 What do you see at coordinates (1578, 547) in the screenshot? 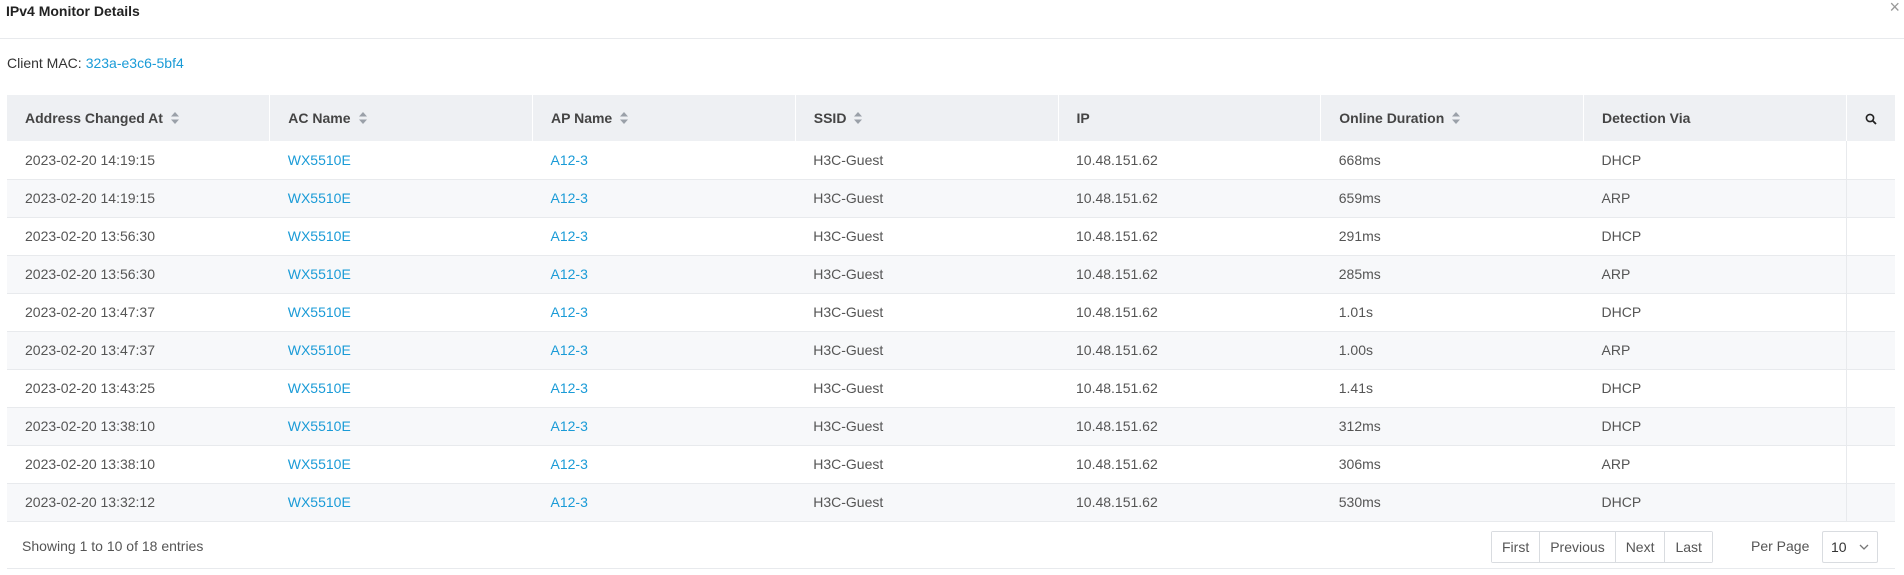
I see `previous-page-button: Previous` at bounding box center [1578, 547].